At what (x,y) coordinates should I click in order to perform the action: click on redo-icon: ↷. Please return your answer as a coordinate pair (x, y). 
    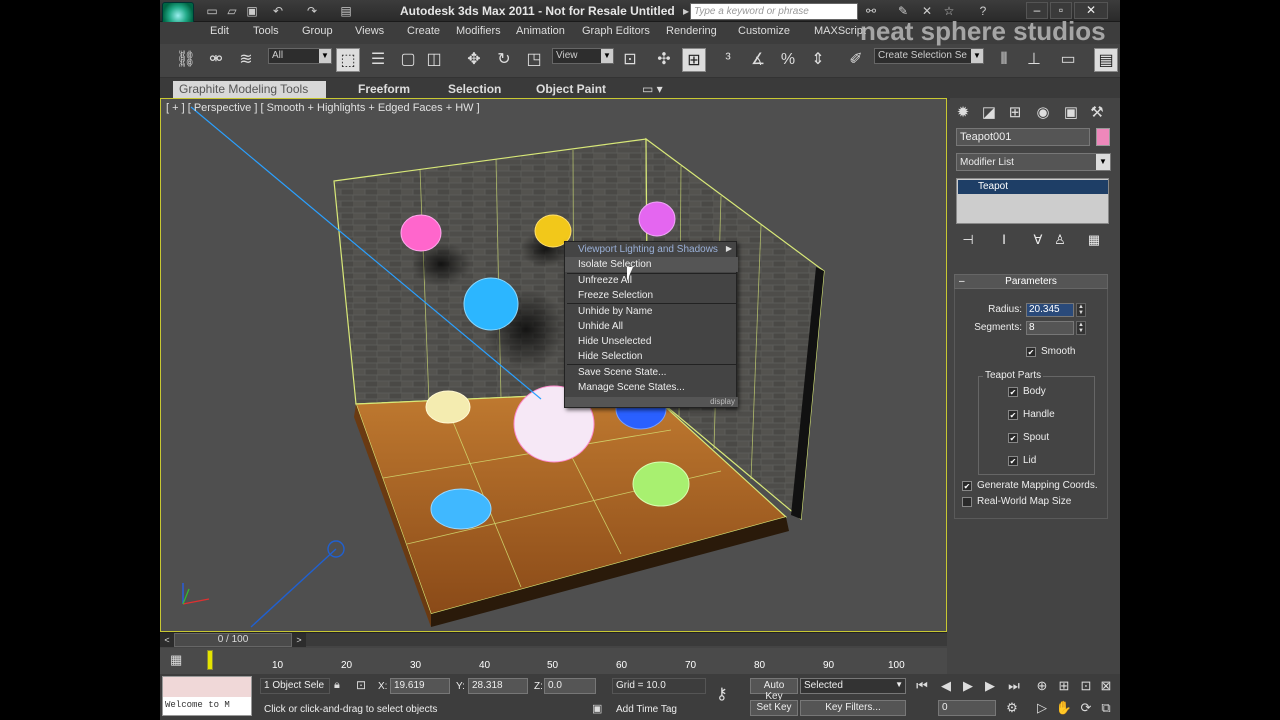
    Looking at the image, I should click on (312, 11).